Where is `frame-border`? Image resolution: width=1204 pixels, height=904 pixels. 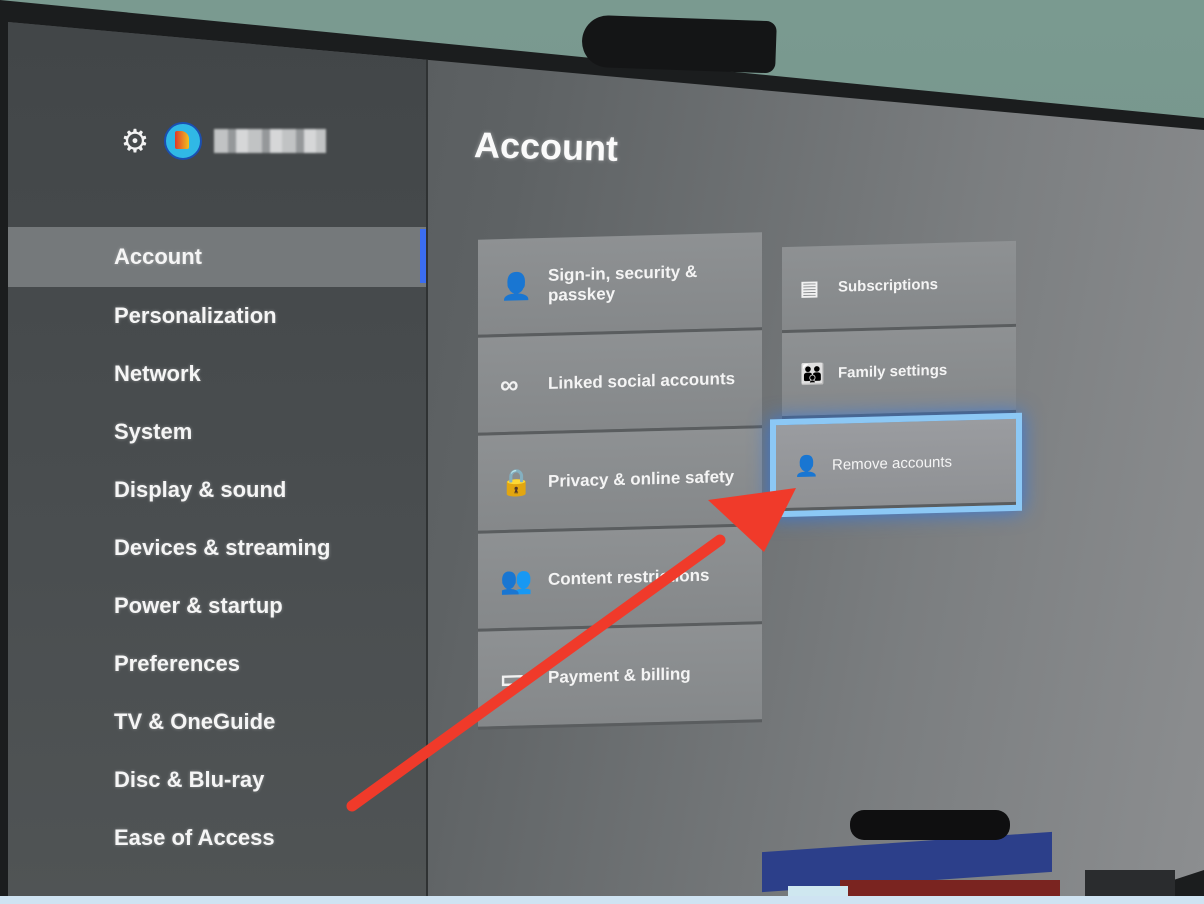
frame-border is located at coordinates (602, 900).